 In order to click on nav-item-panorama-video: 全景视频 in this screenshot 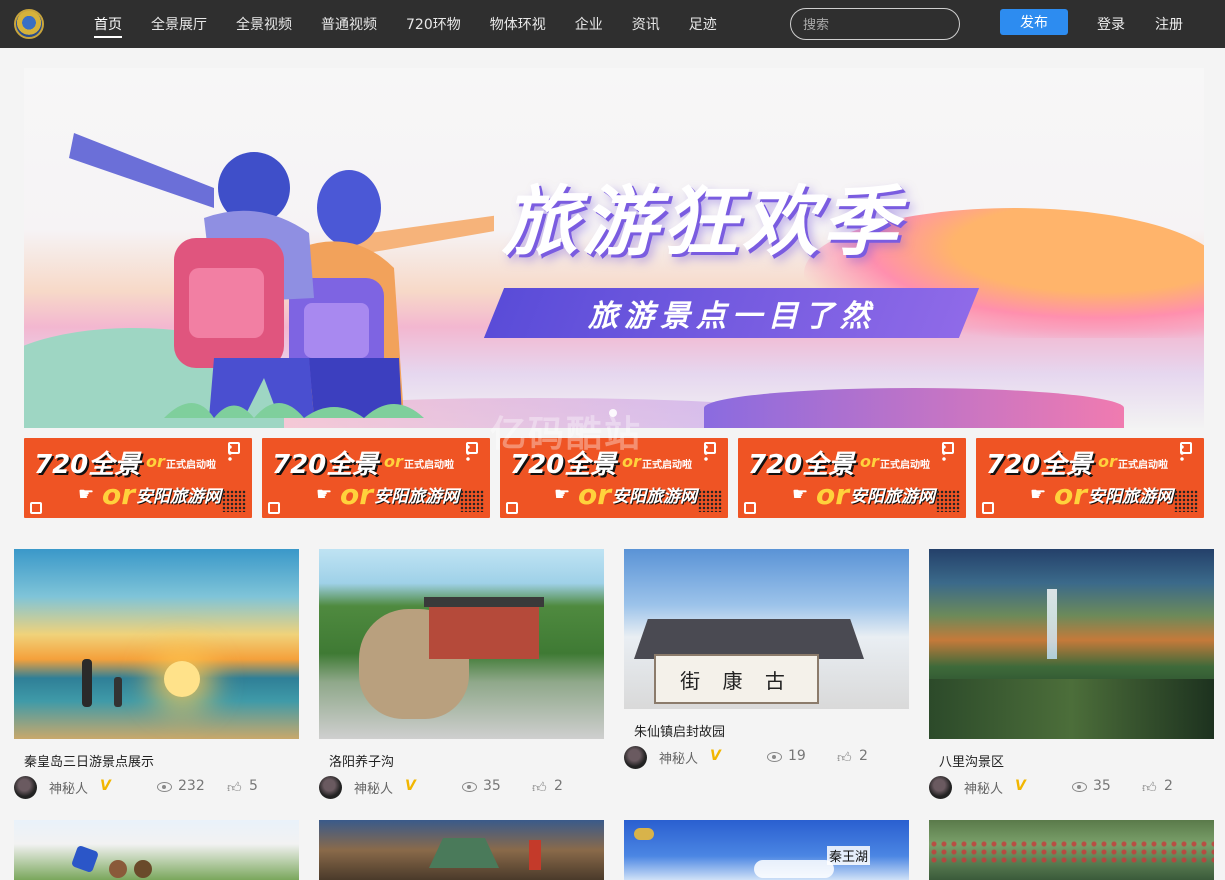, I will do `click(264, 24)`.